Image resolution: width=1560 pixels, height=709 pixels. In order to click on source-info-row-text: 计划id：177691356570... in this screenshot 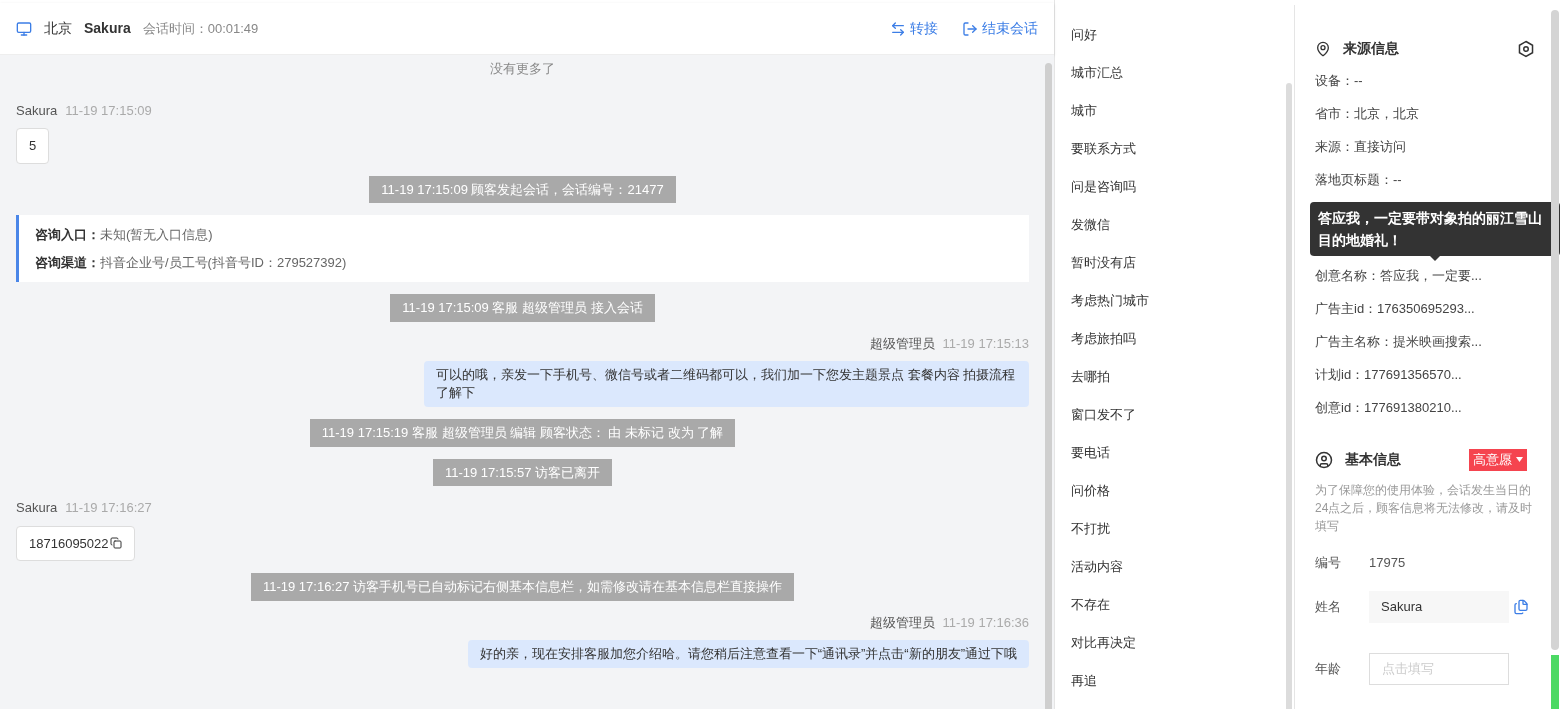, I will do `click(1389, 375)`.